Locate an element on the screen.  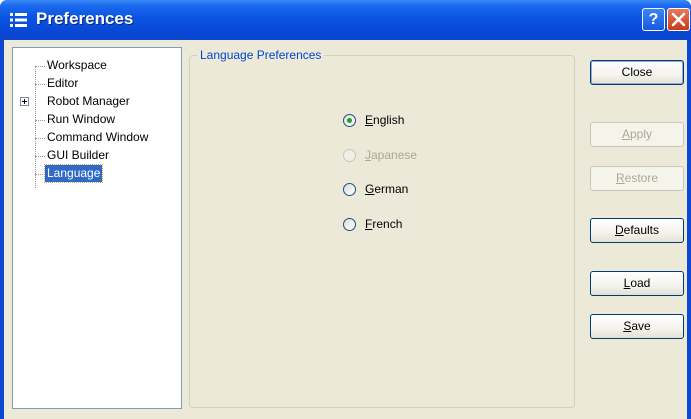
apply-button: Apply is located at coordinates (637, 134).